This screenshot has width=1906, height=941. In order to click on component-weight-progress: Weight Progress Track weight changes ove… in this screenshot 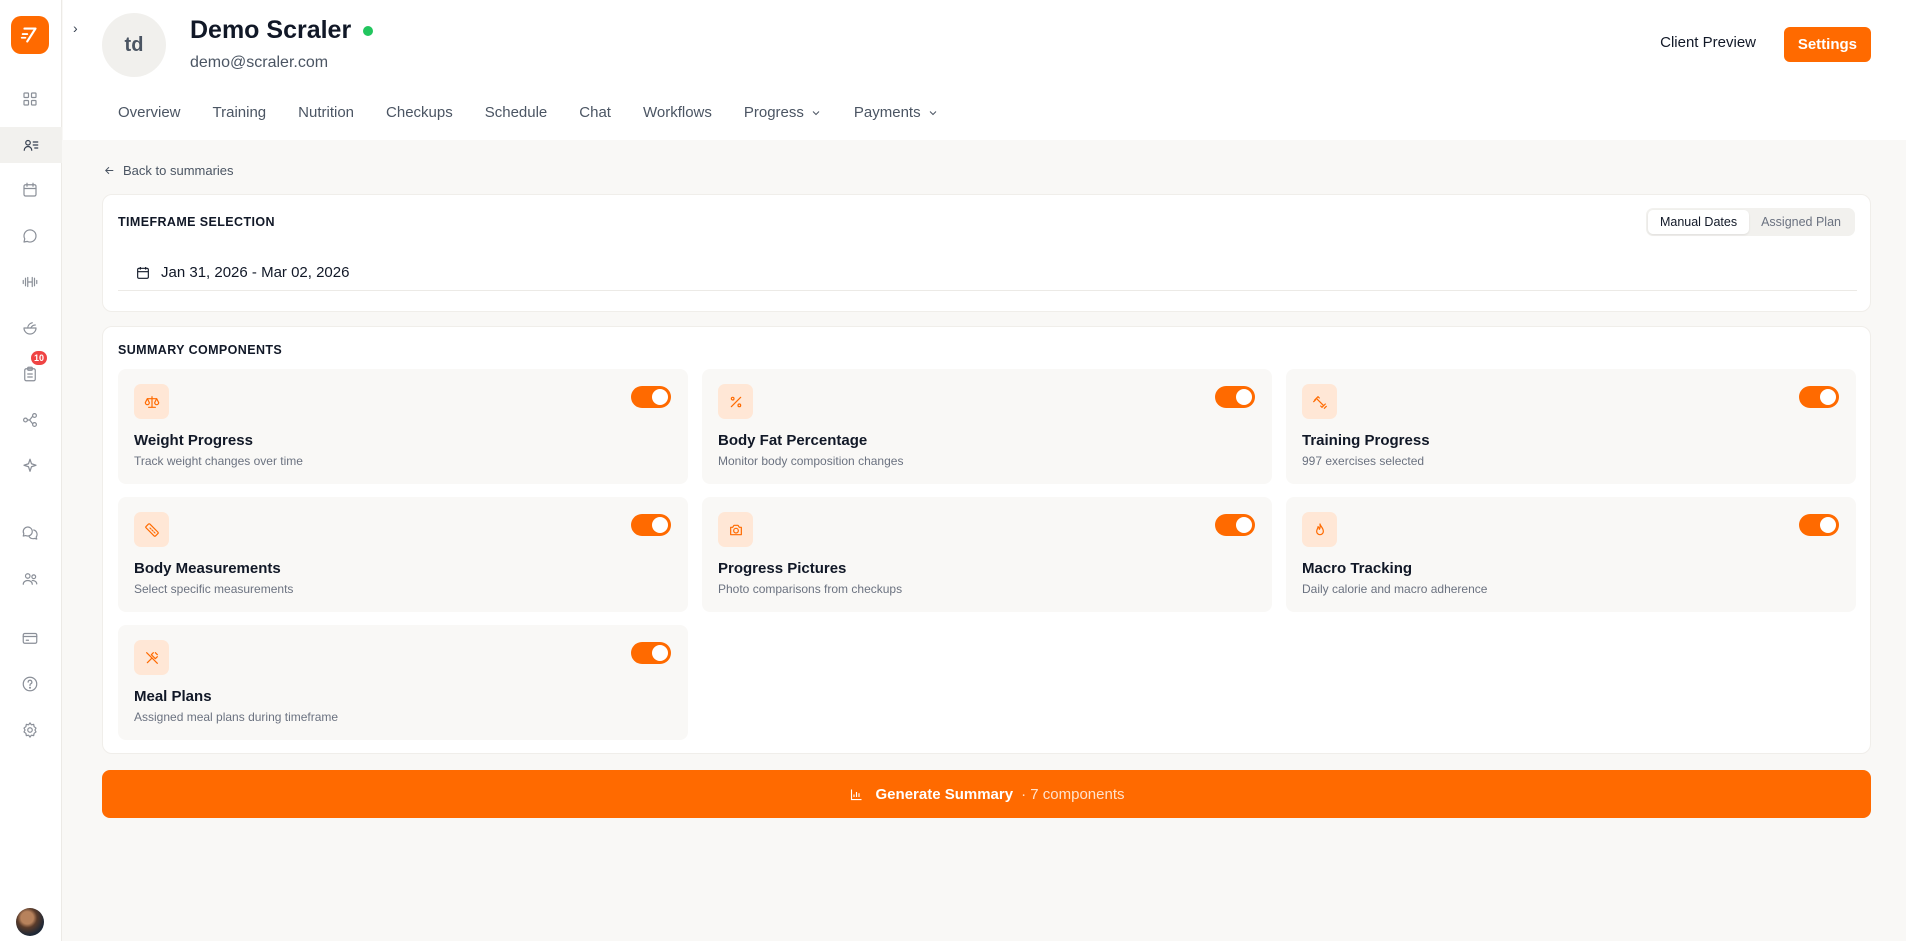, I will do `click(403, 426)`.